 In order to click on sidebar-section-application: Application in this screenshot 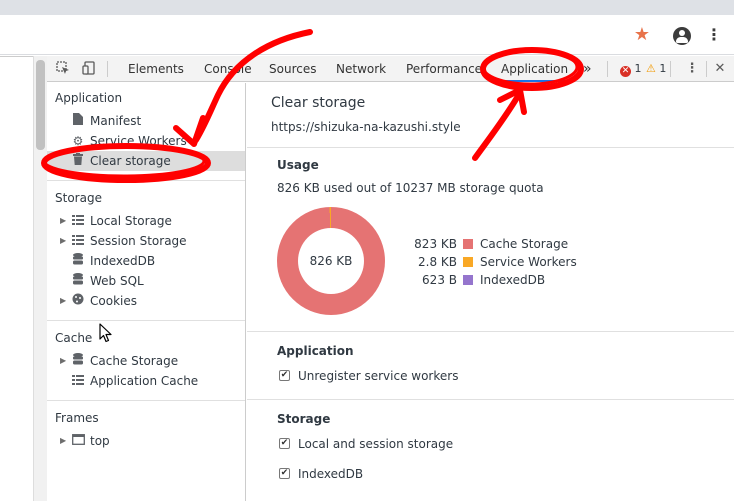, I will do `click(89, 98)`.